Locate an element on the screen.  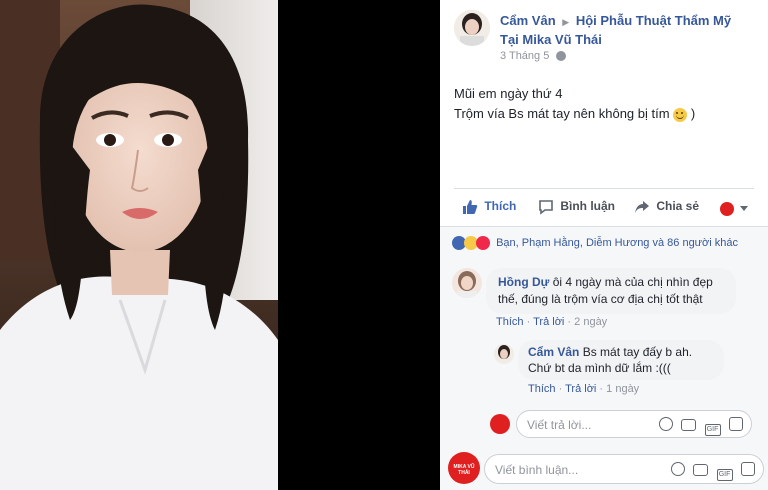
post-text-line2: Trộm vía Bs mát tay nên không bị tím is located at coordinates (562, 113).